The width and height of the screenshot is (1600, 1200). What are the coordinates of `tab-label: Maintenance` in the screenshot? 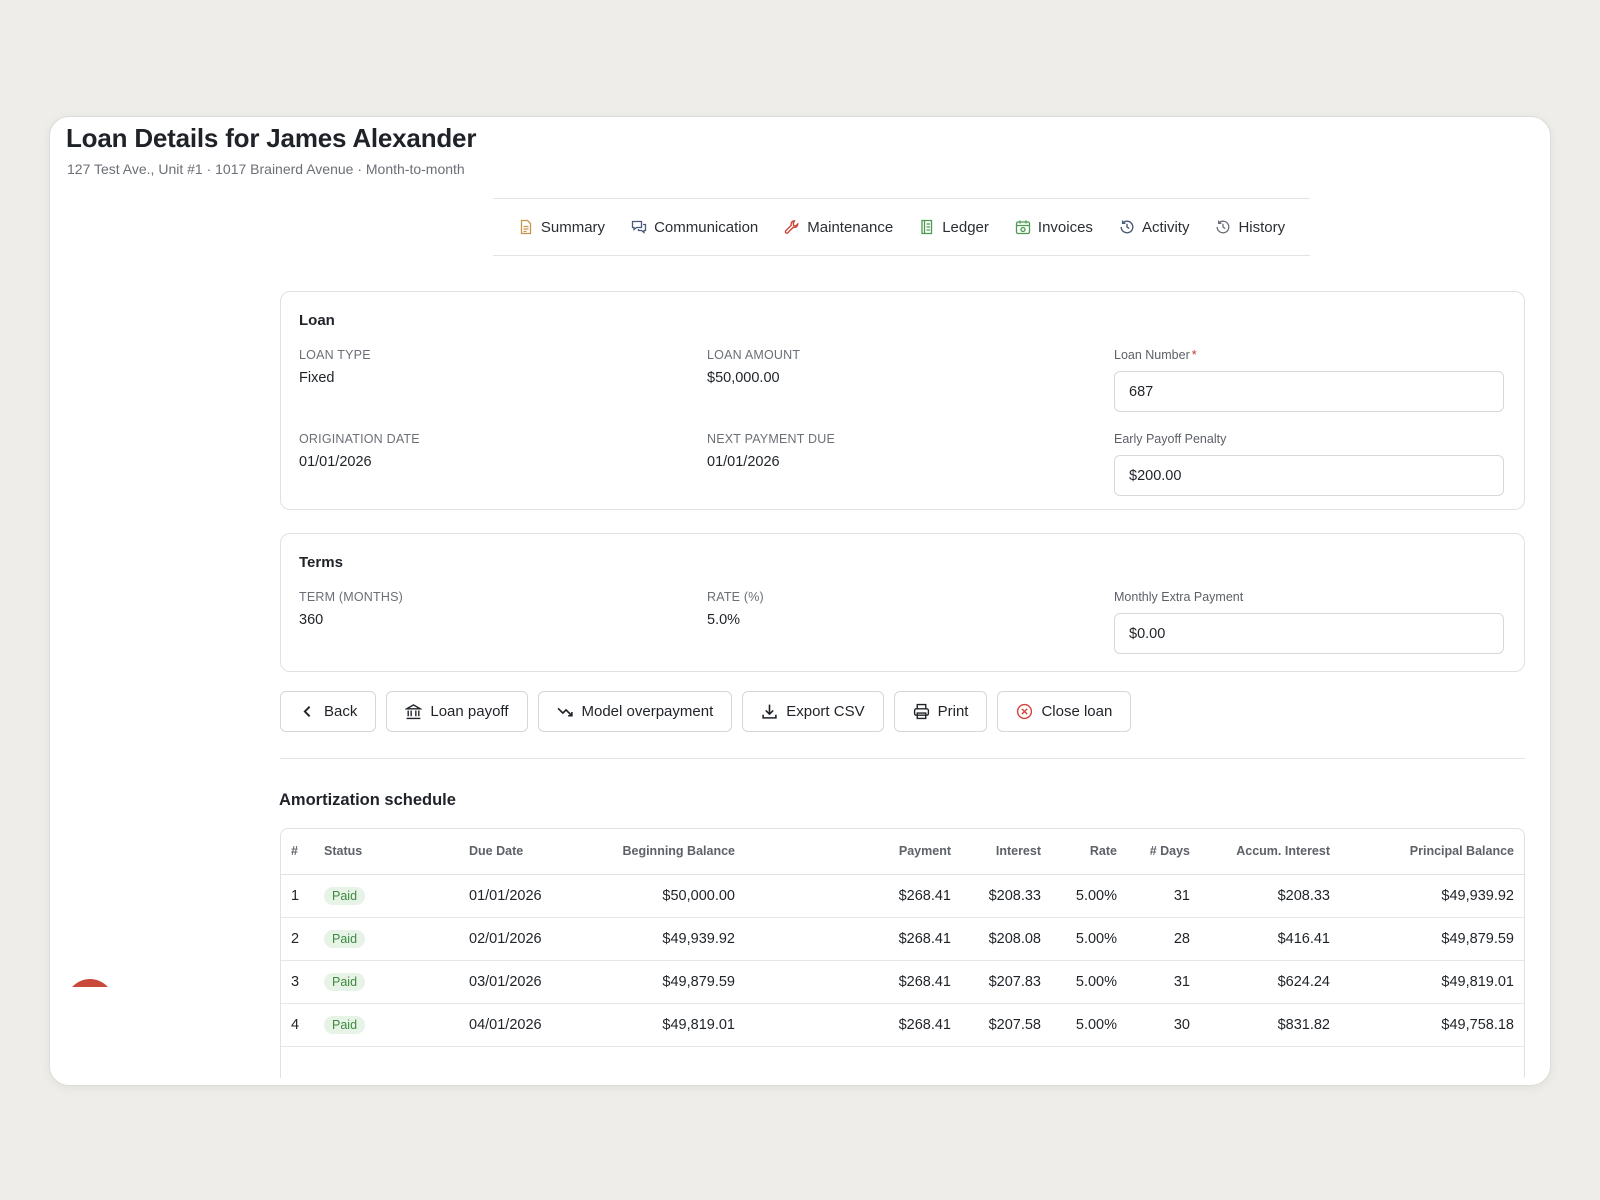 It's located at (850, 227).